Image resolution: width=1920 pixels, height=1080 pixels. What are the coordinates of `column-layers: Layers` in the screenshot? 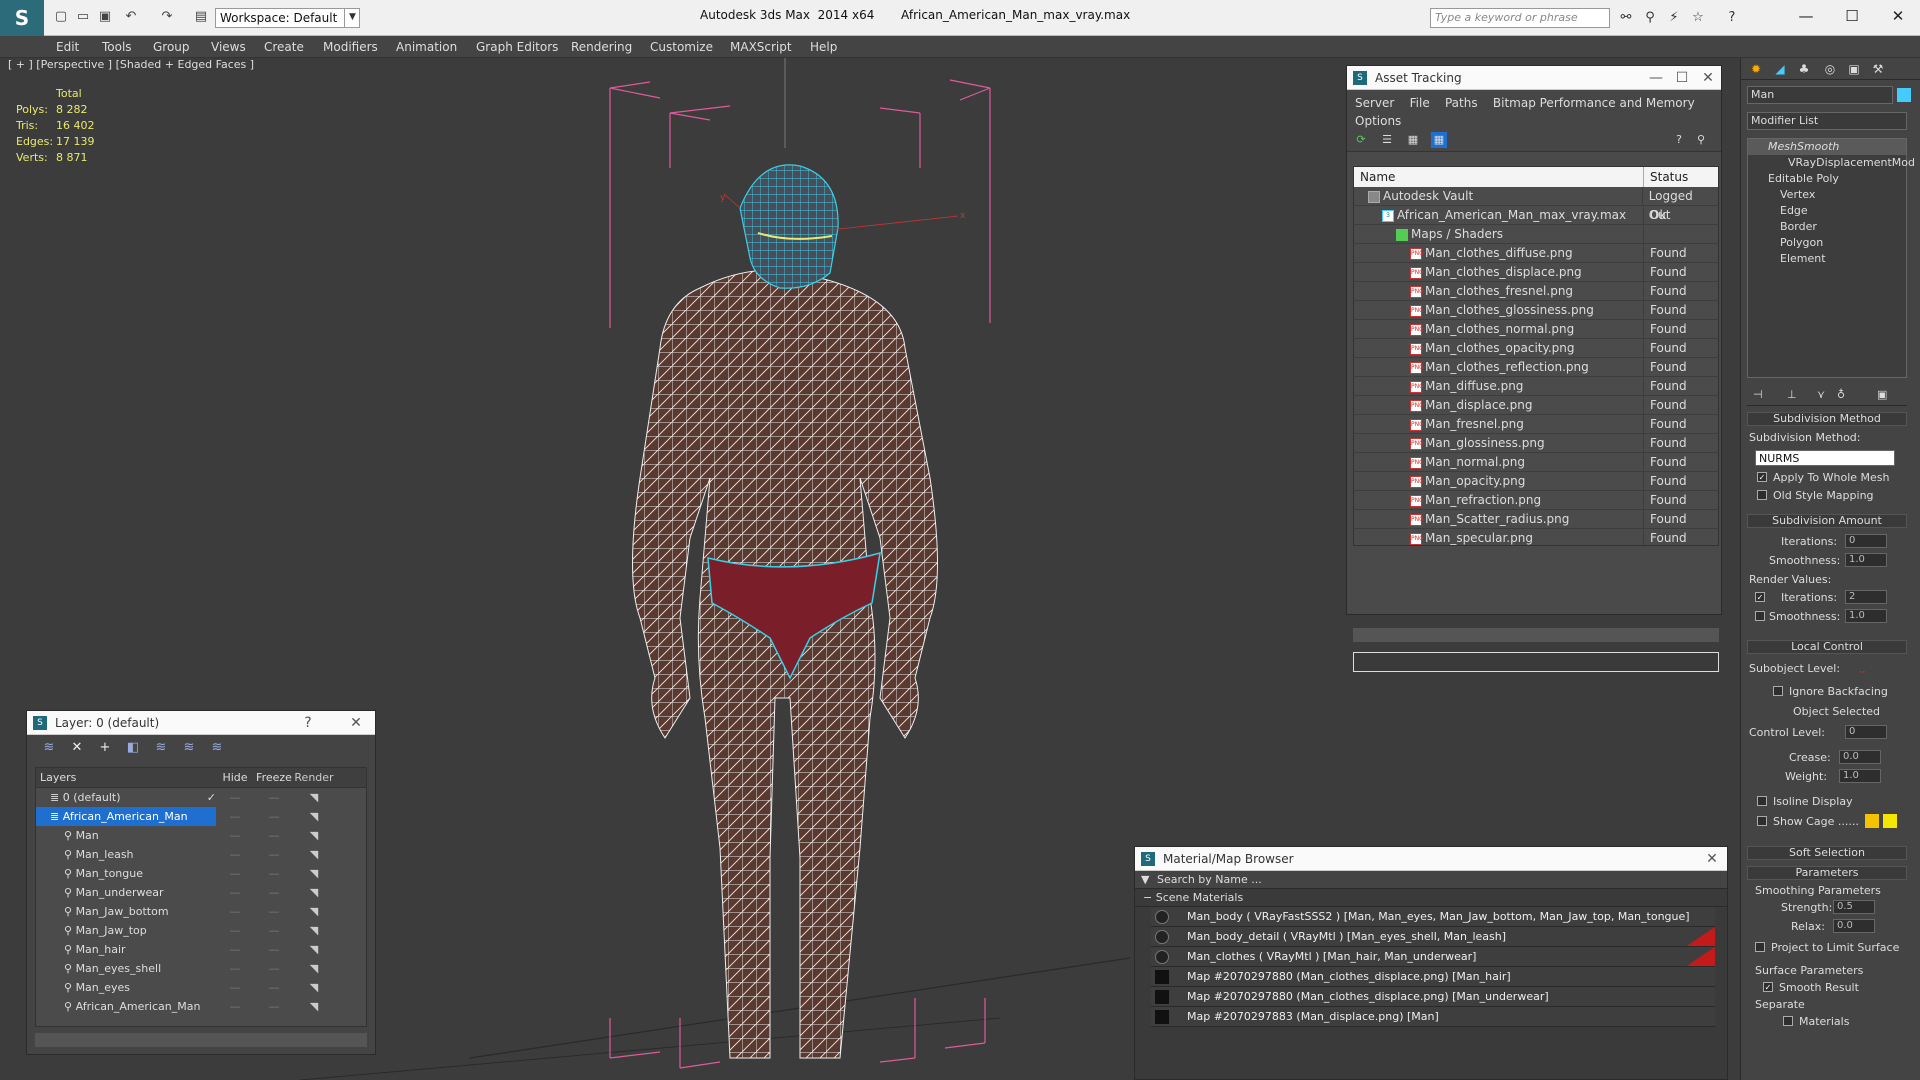 It's located at (126, 777).